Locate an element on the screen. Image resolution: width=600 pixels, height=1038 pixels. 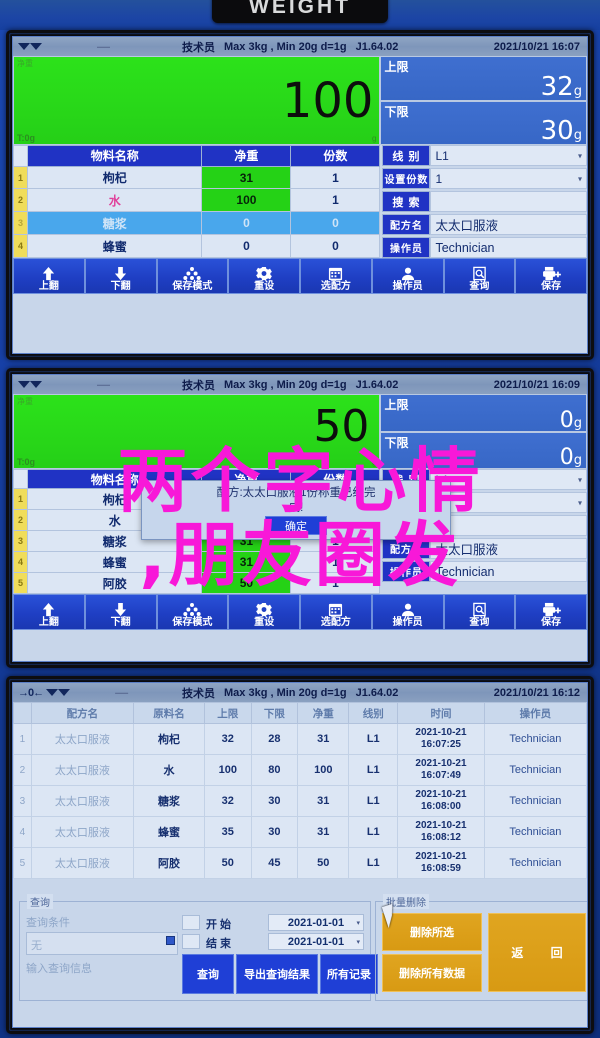
net-weight-display-2: 净重 T:0g g 50 is located at coordinates (197, 431).